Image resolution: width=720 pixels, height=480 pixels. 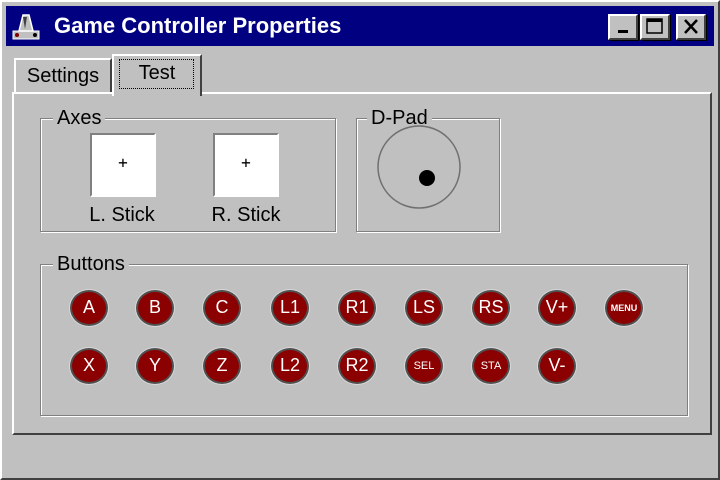 I want to click on right-stick-display: +, so click(x=246, y=165).